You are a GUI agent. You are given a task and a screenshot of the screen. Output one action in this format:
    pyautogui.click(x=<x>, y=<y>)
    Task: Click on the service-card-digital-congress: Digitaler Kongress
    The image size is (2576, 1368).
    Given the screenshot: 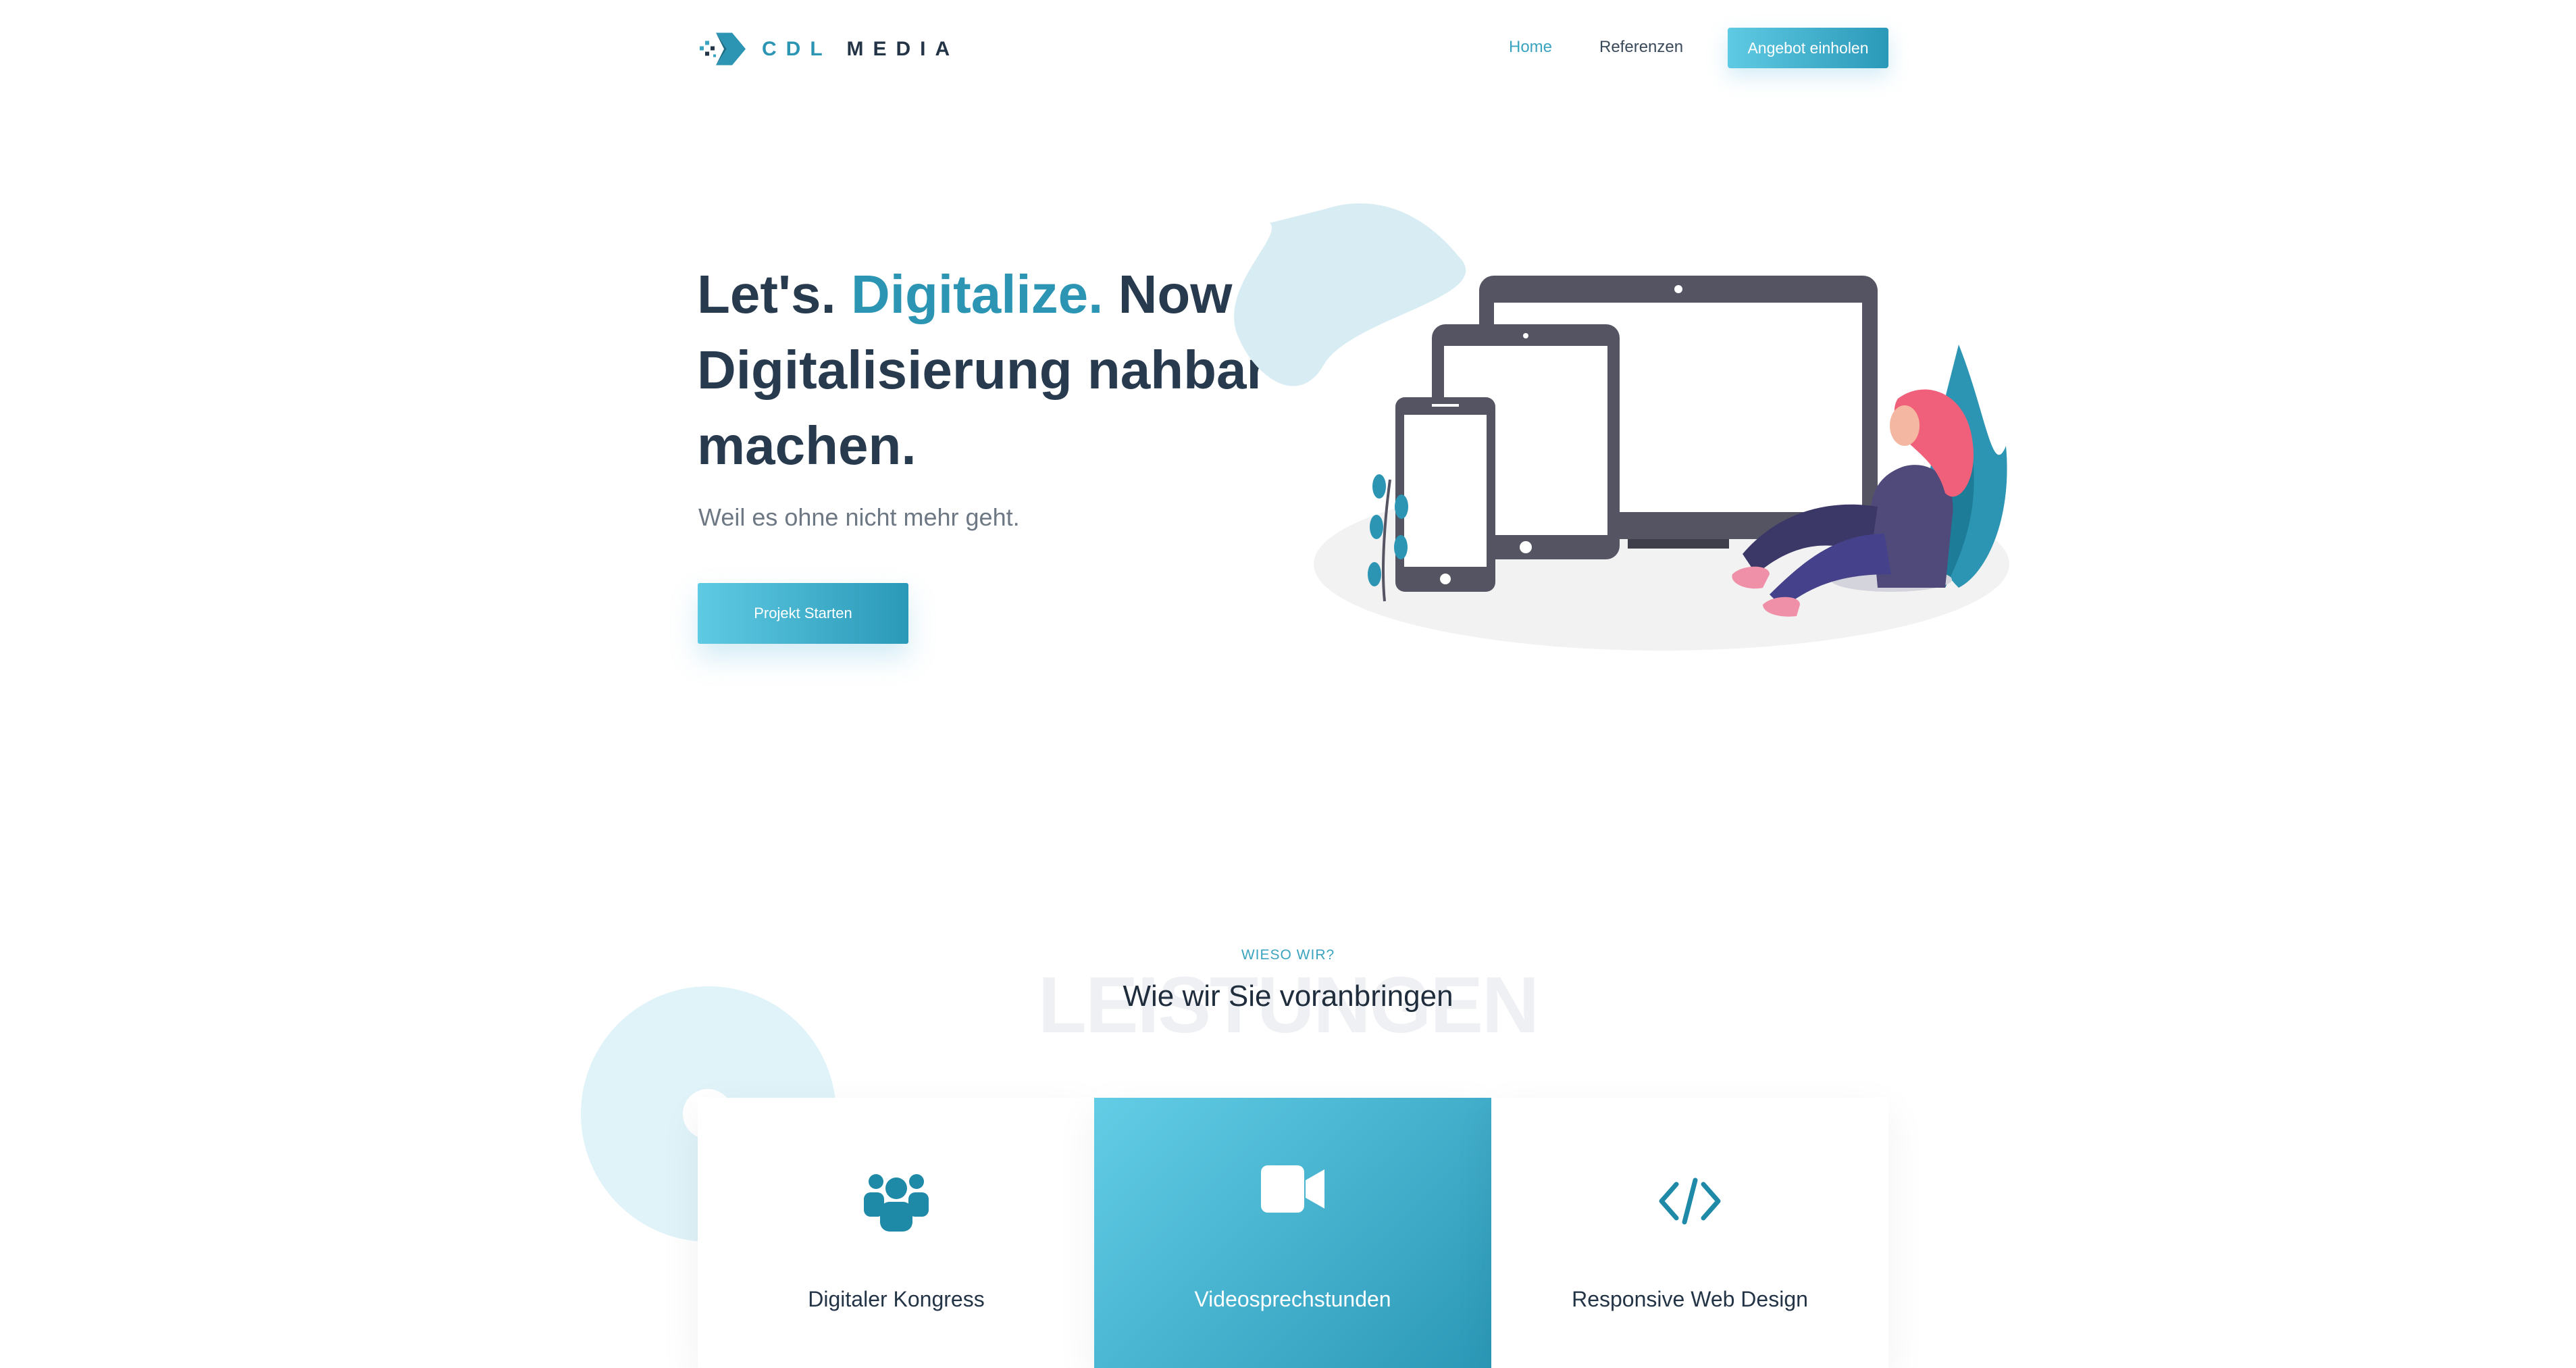 What is the action you would take?
    pyautogui.click(x=896, y=1233)
    